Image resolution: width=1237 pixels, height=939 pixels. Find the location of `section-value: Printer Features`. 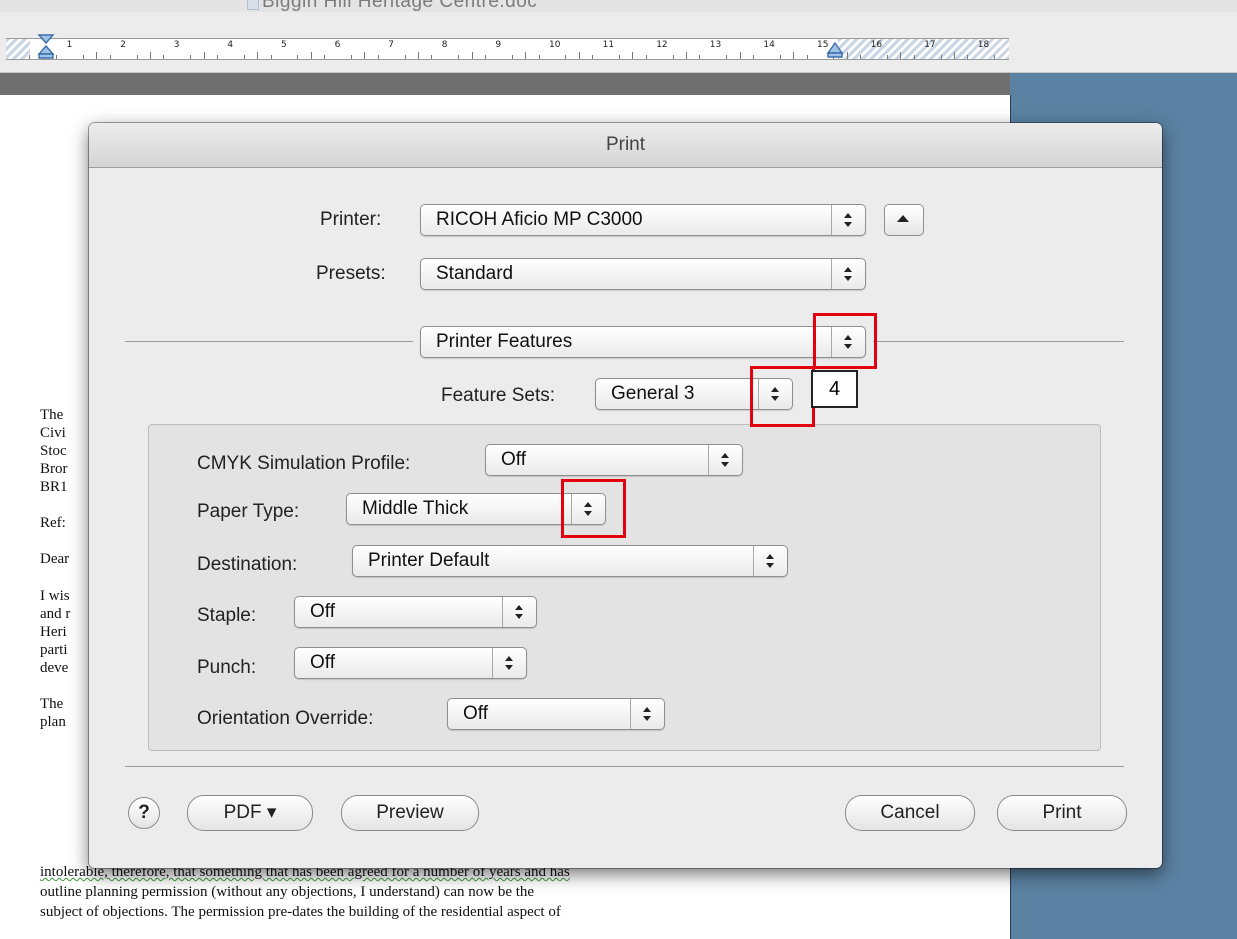

section-value: Printer Features is located at coordinates (504, 341).